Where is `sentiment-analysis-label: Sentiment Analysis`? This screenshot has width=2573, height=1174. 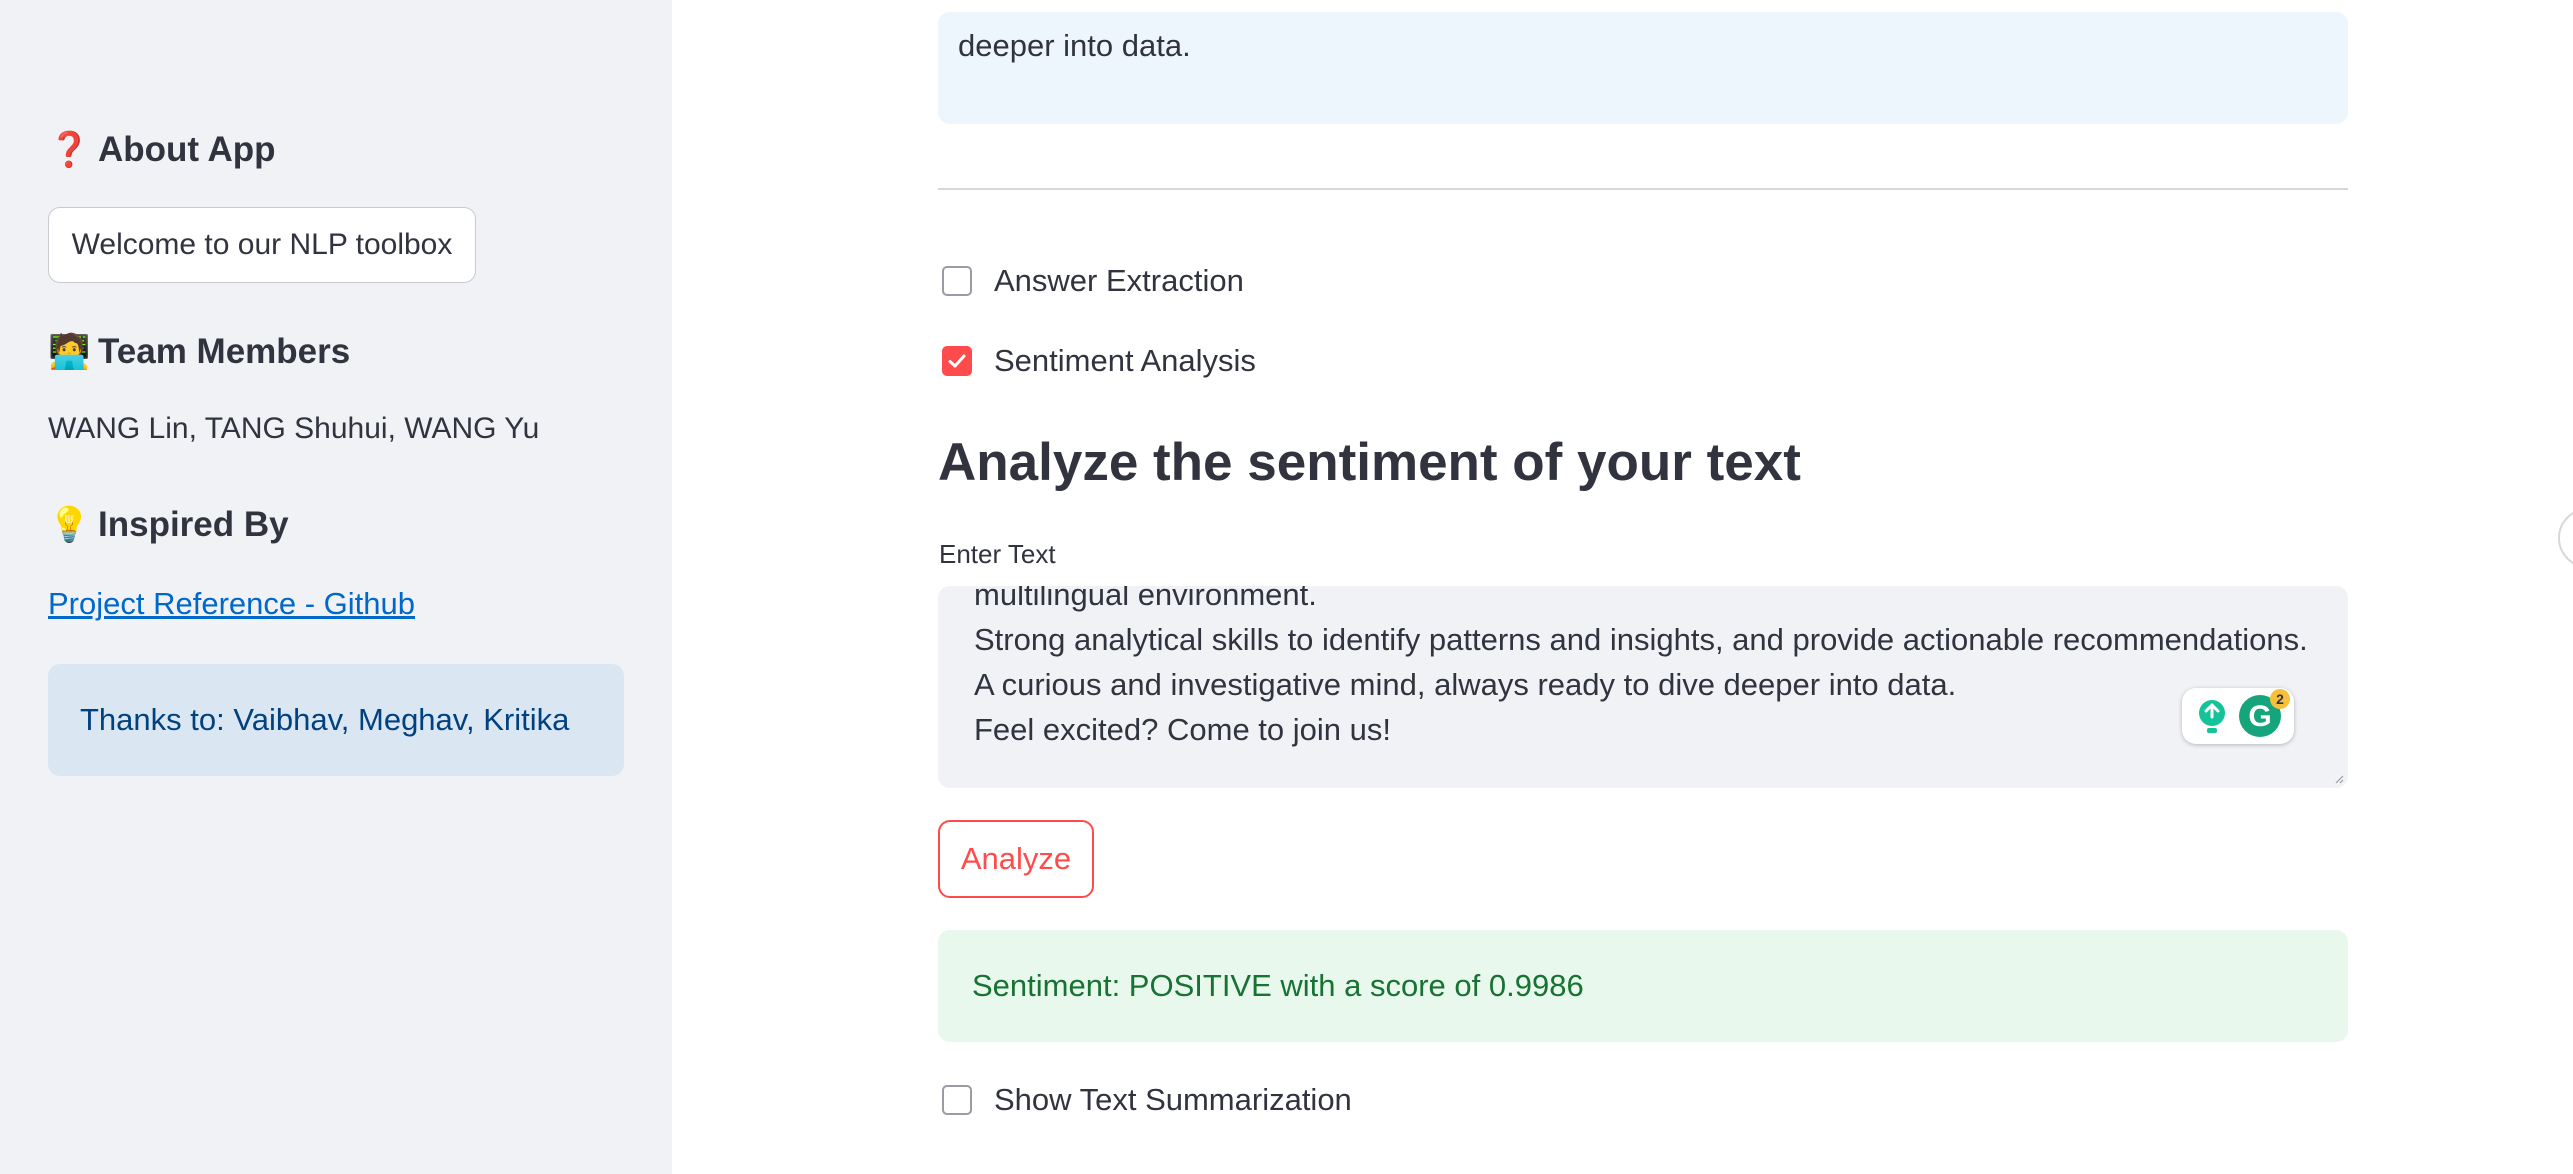
sentiment-analysis-label: Sentiment Analysis is located at coordinates (1125, 360).